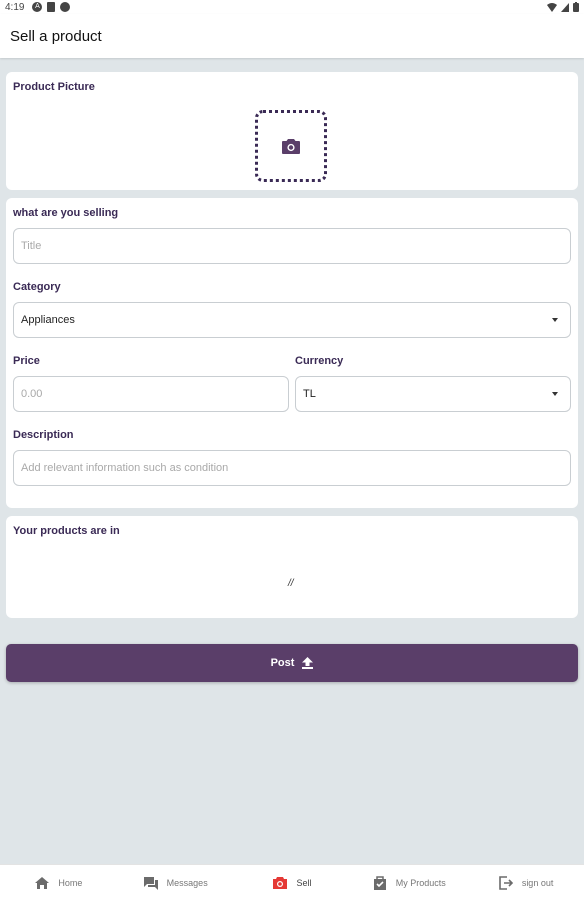  Describe the element at coordinates (292, 567) in the screenshot. I see `products-location-card: Your products are in //` at that location.